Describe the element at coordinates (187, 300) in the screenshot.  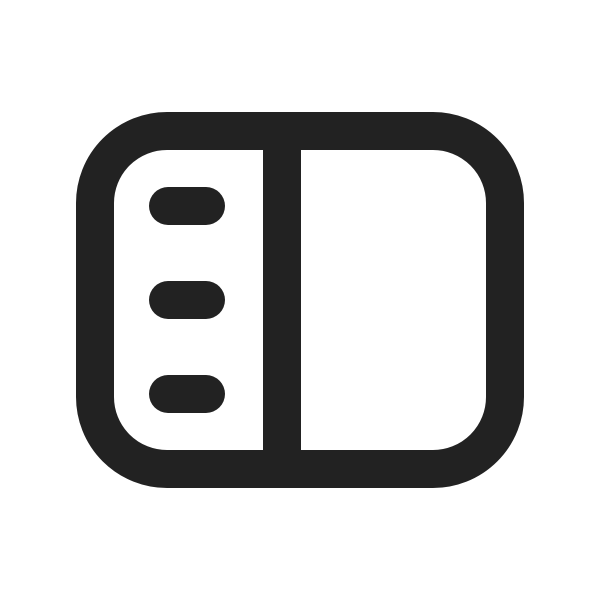
I see `sidebar-list` at that location.